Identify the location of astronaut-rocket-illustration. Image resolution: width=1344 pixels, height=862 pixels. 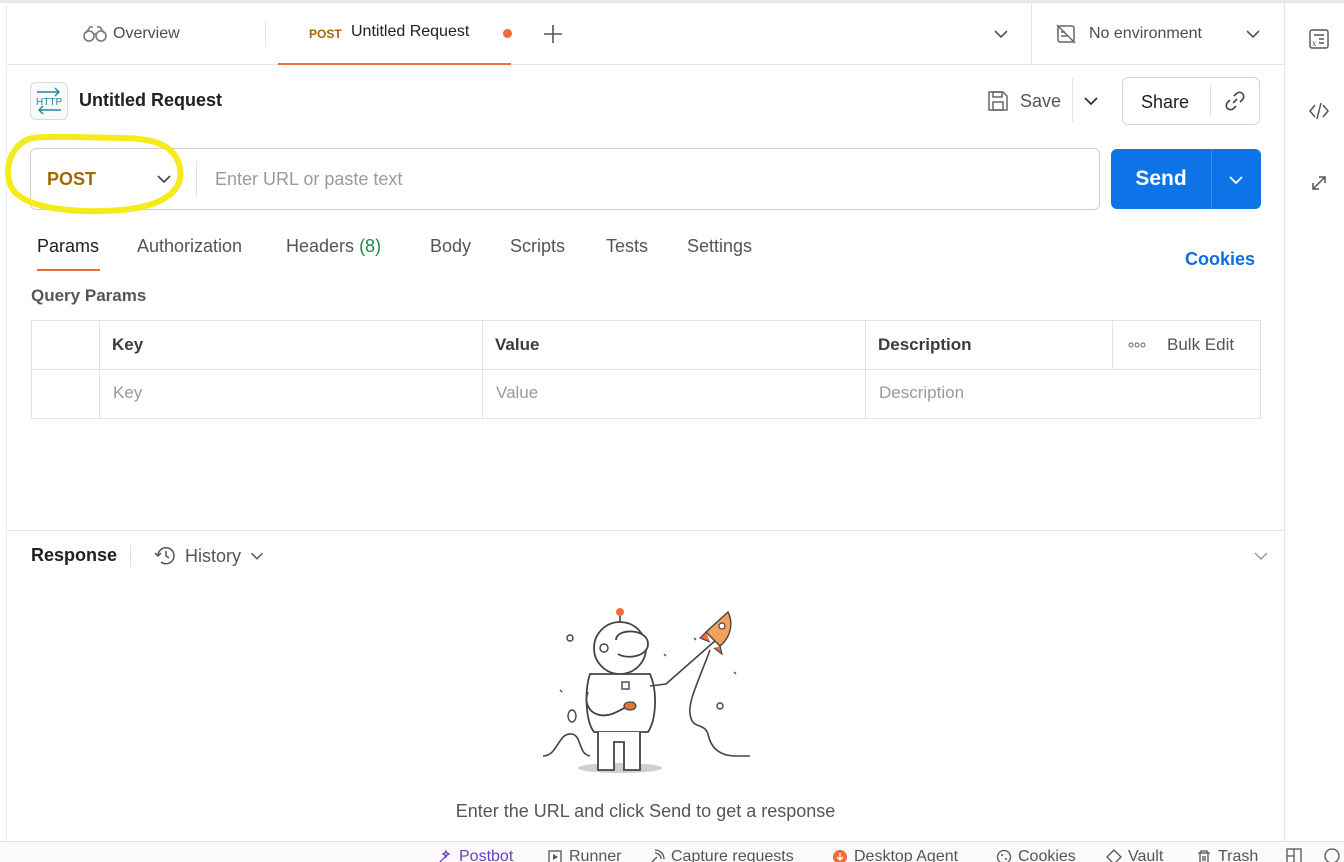
(646, 690).